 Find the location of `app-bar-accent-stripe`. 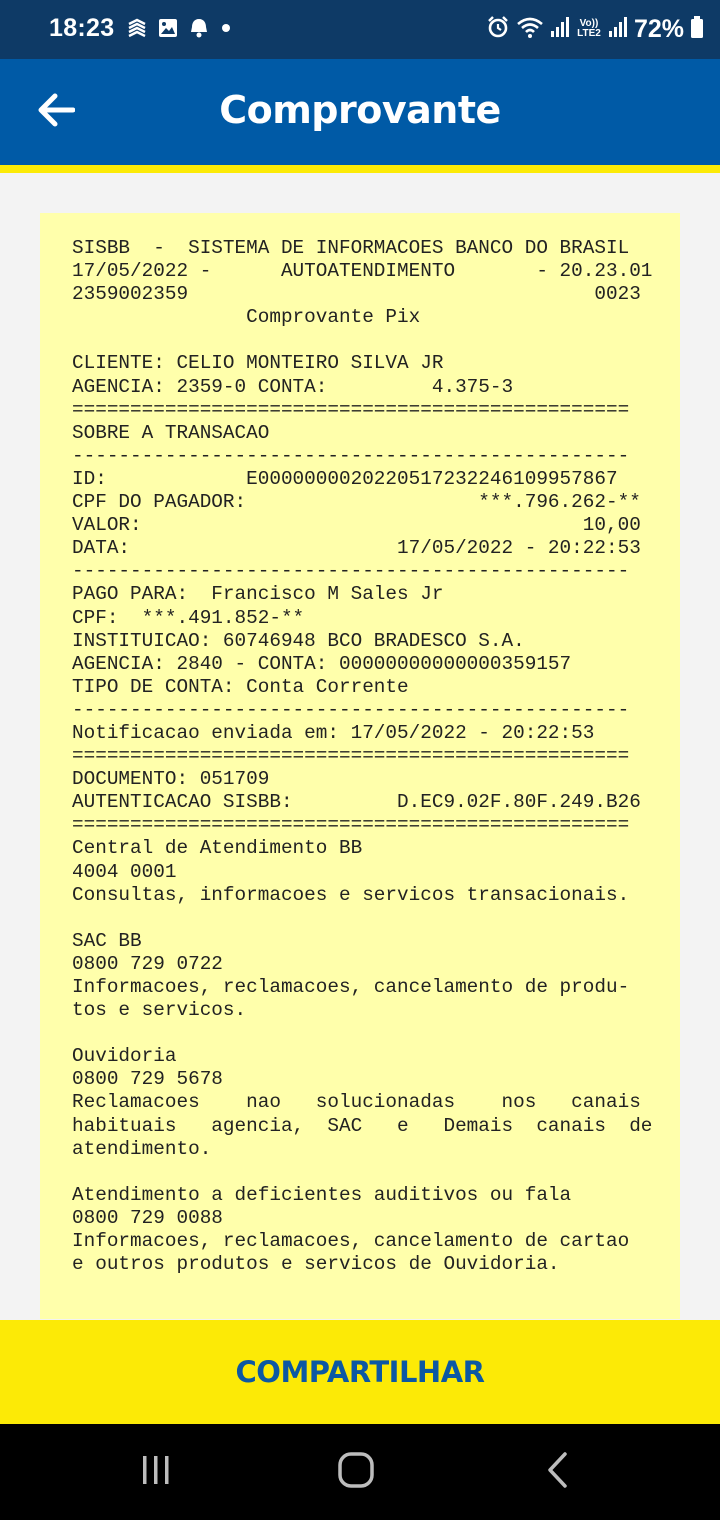

app-bar-accent-stripe is located at coordinates (360, 169).